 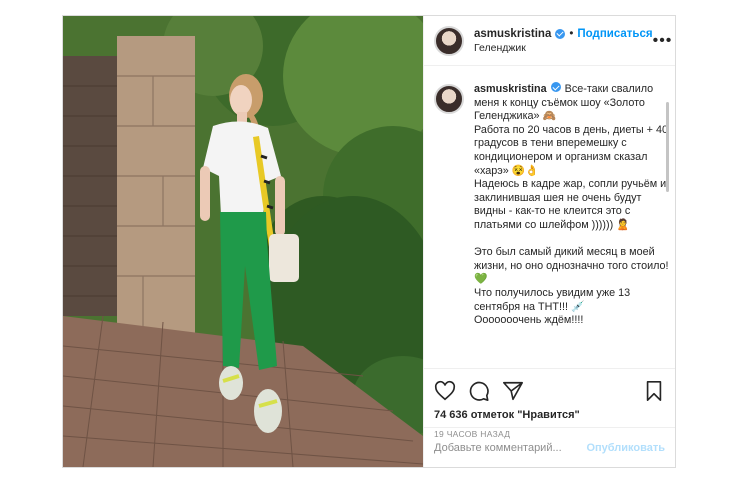 What do you see at coordinates (449, 99) in the screenshot?
I see `caption-avatar` at bounding box center [449, 99].